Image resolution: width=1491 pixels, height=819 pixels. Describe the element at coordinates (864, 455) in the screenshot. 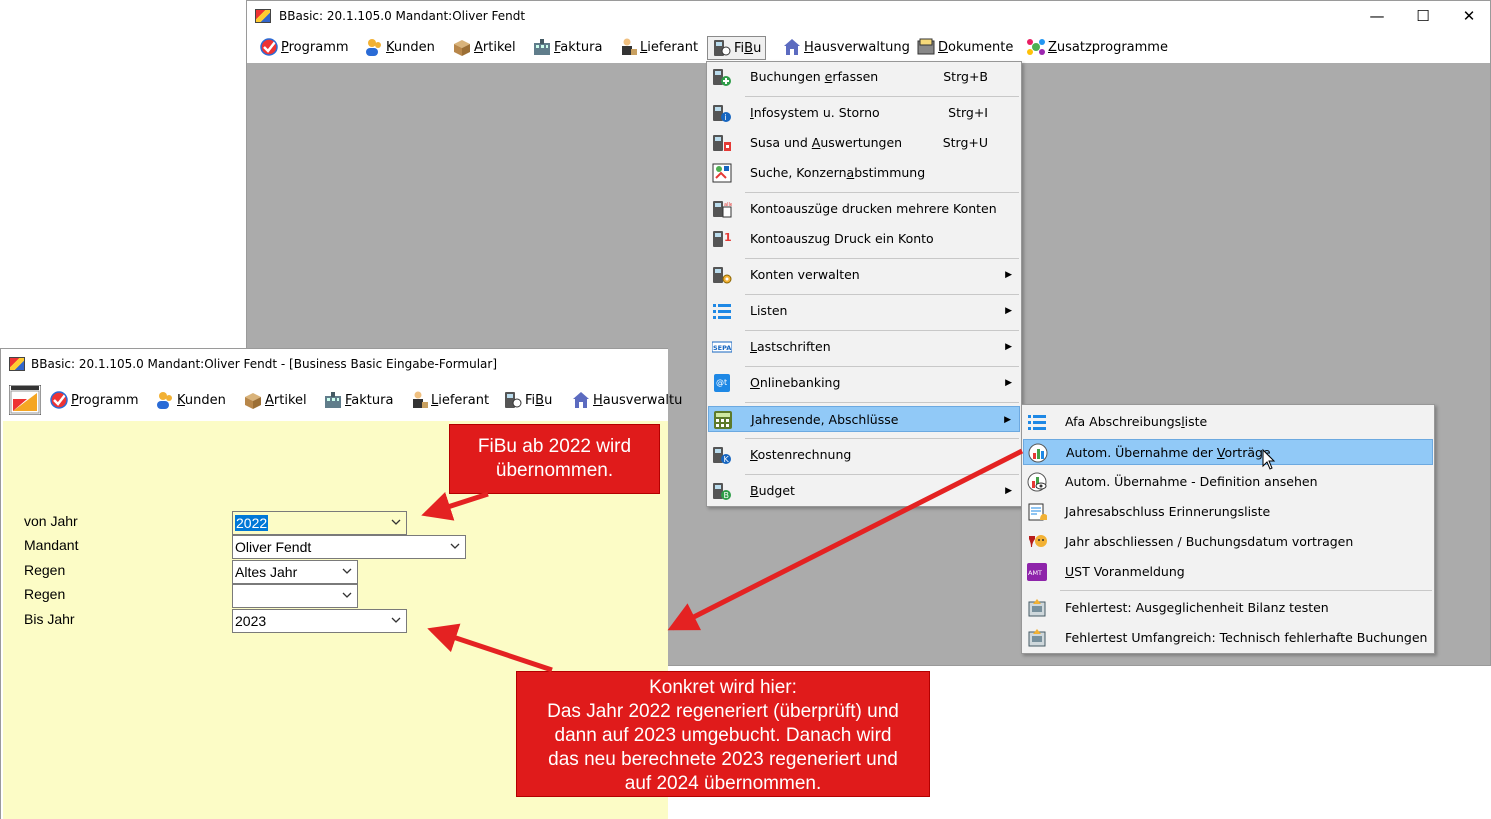

I see `fibu-menu-item: K Kostenrechnung` at that location.